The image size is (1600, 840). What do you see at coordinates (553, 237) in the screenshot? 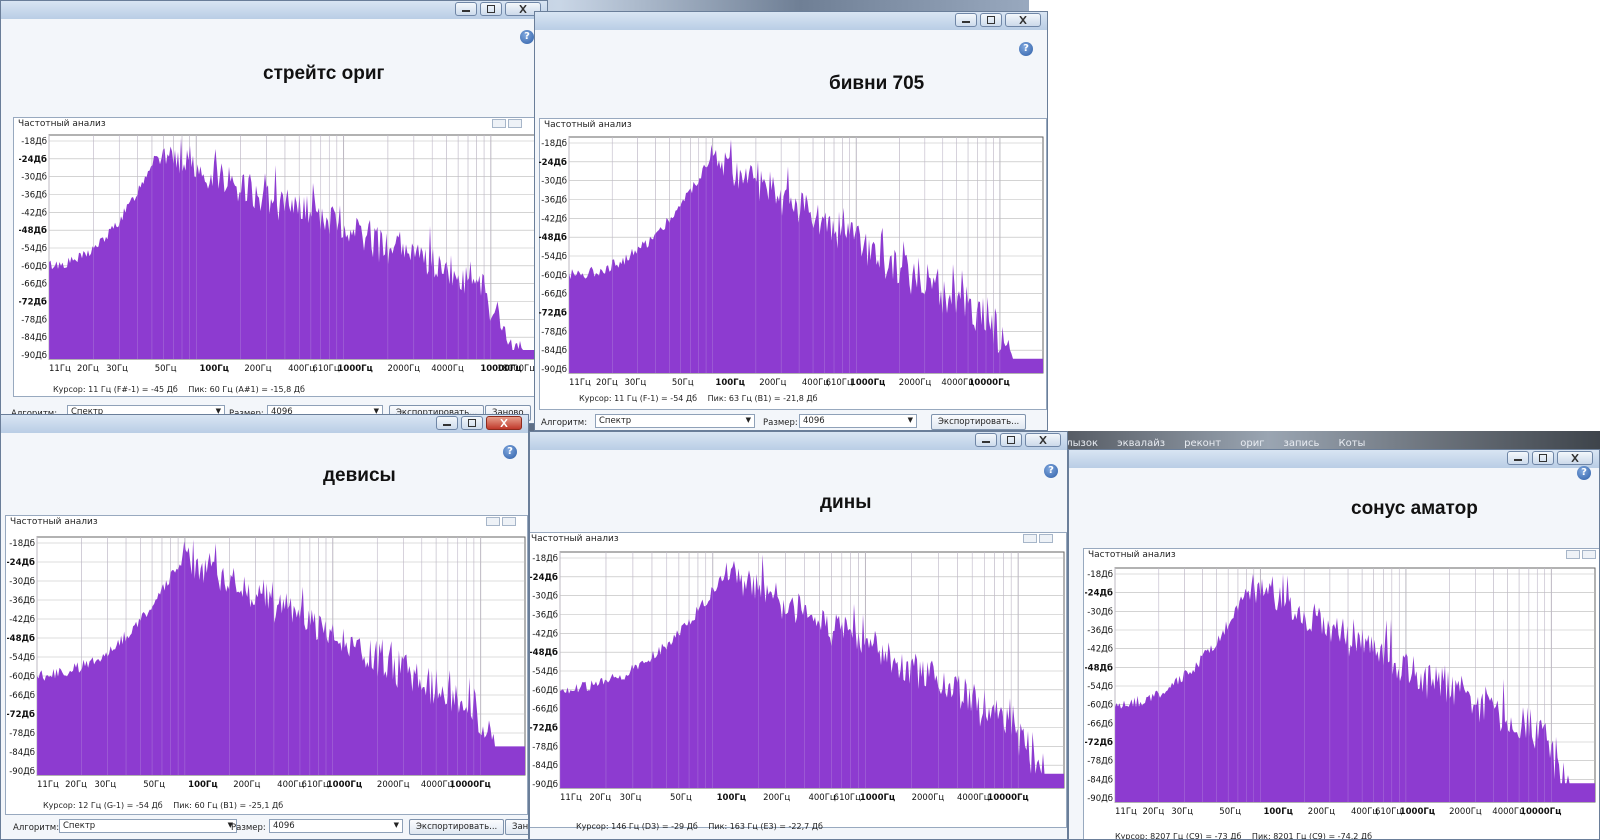
I see `db-tick-label: -48Дб` at bounding box center [553, 237].